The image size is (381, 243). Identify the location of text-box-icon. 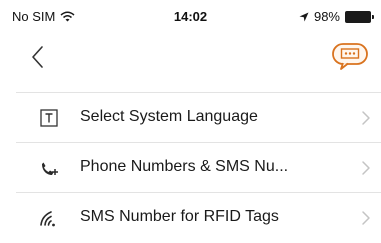
(49, 118).